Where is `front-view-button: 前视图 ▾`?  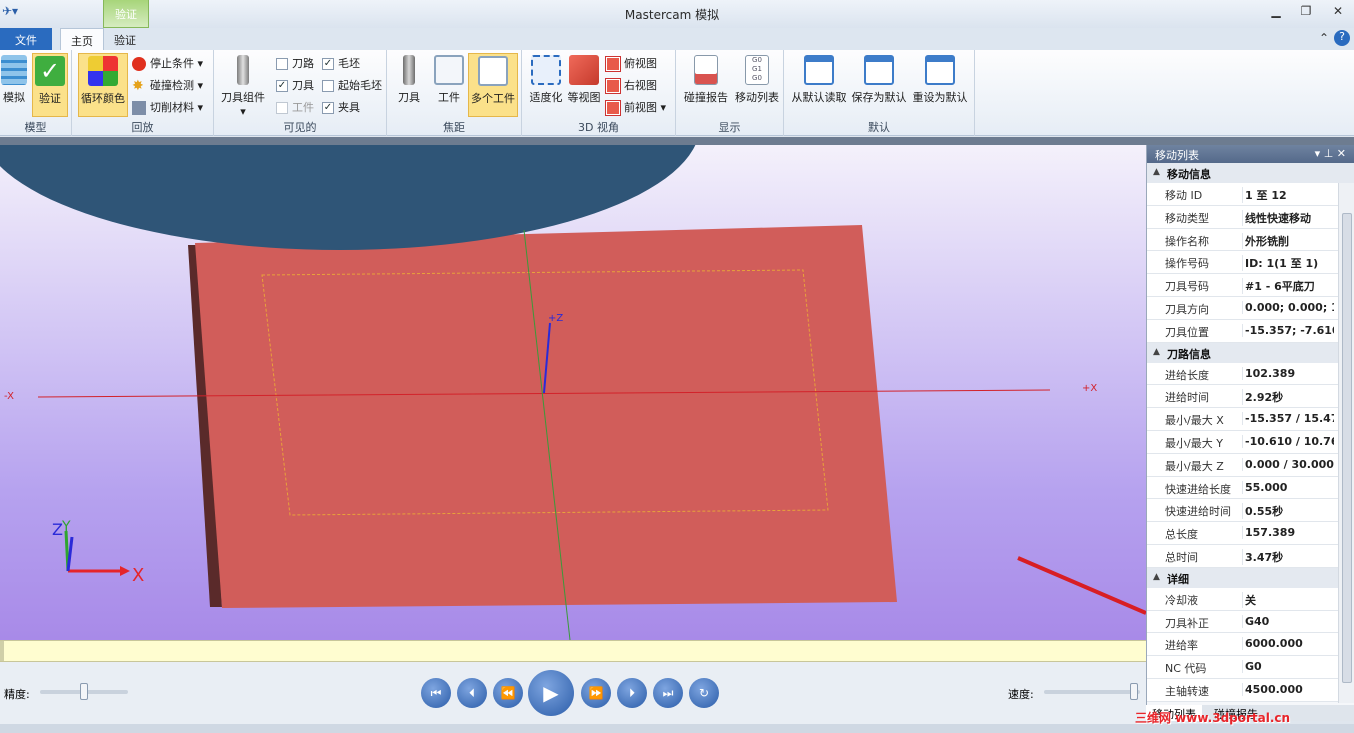 front-view-button: 前视图 ▾ is located at coordinates (635, 108).